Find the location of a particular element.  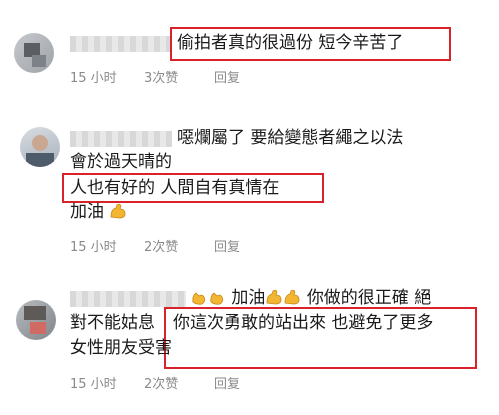

comment-line-3: 女性朋友受害 is located at coordinates (121, 348).